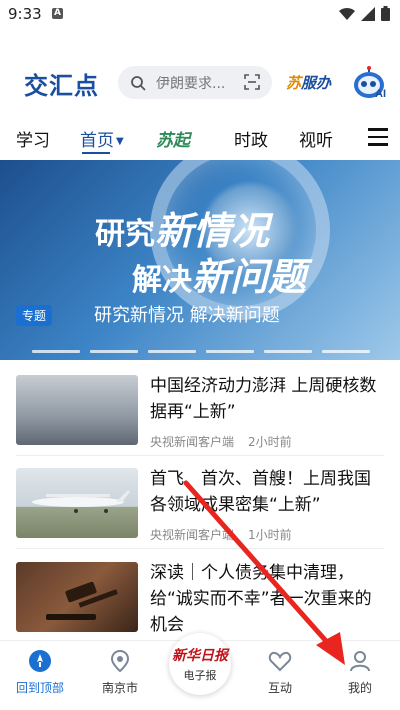  I want to click on tab-home-label: 首页, so click(97, 141).